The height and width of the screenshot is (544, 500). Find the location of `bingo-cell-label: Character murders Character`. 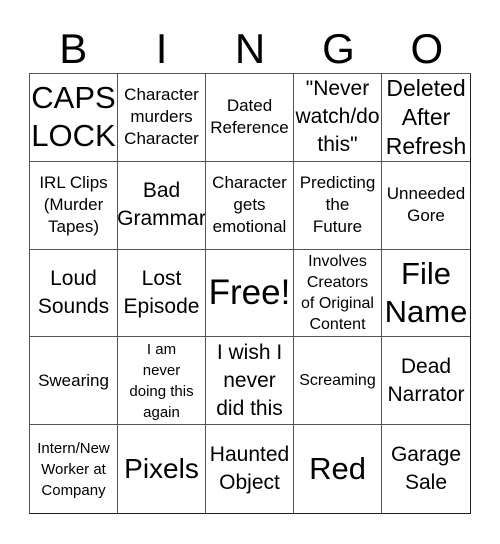

bingo-cell-label: Character murders Character is located at coordinates (161, 117).